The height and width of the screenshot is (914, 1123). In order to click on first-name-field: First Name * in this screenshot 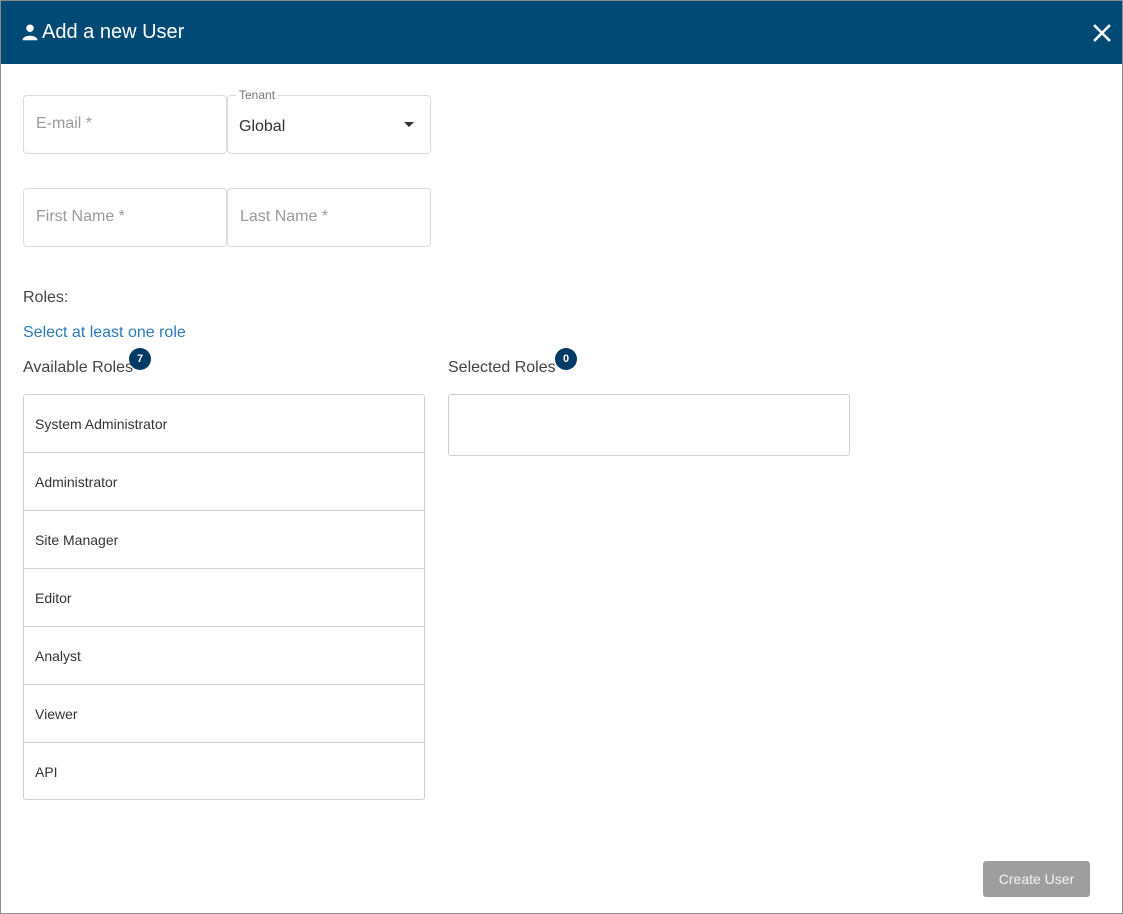, I will do `click(125, 217)`.